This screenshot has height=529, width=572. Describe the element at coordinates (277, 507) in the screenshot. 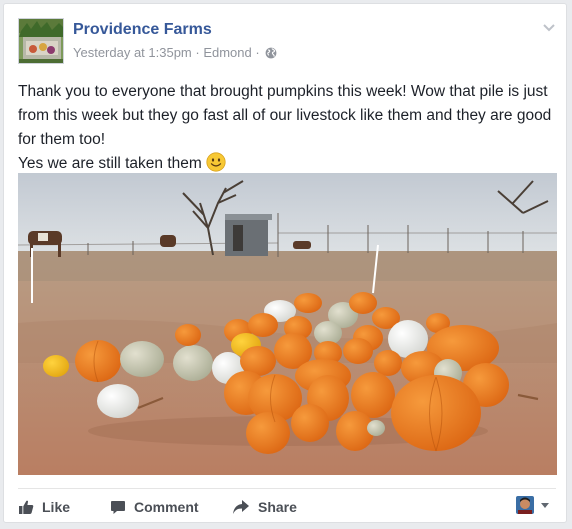

I see `share-label: Share` at that location.